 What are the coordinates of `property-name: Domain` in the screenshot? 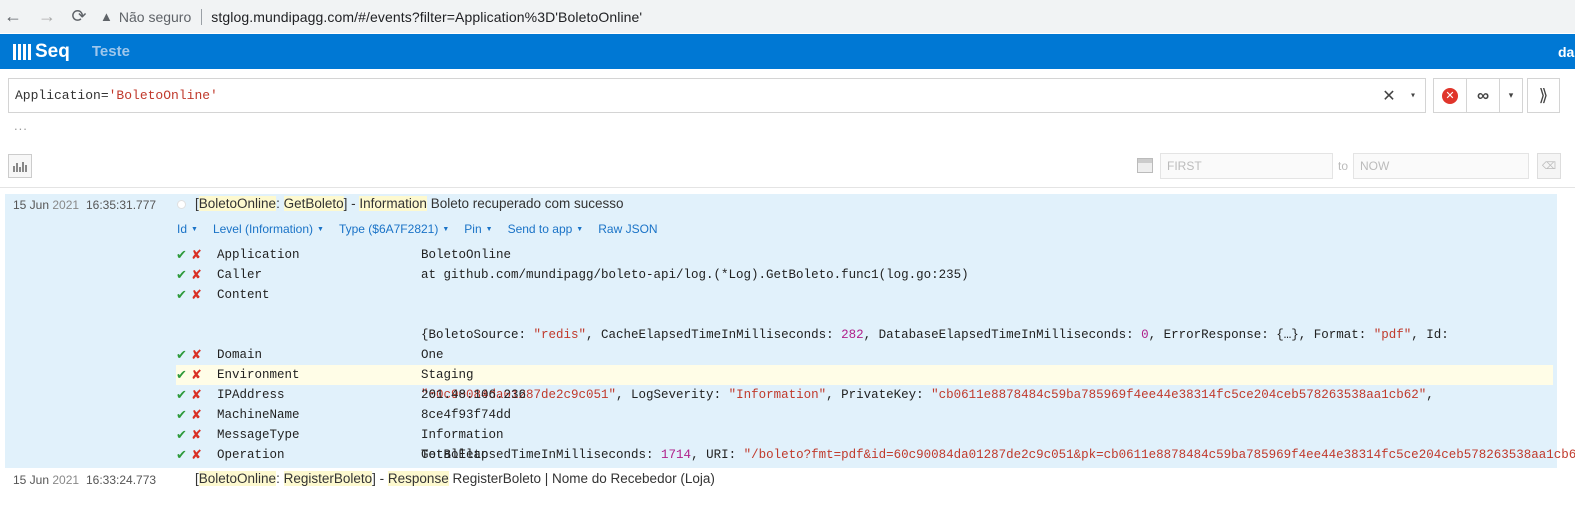 It's located at (240, 355).